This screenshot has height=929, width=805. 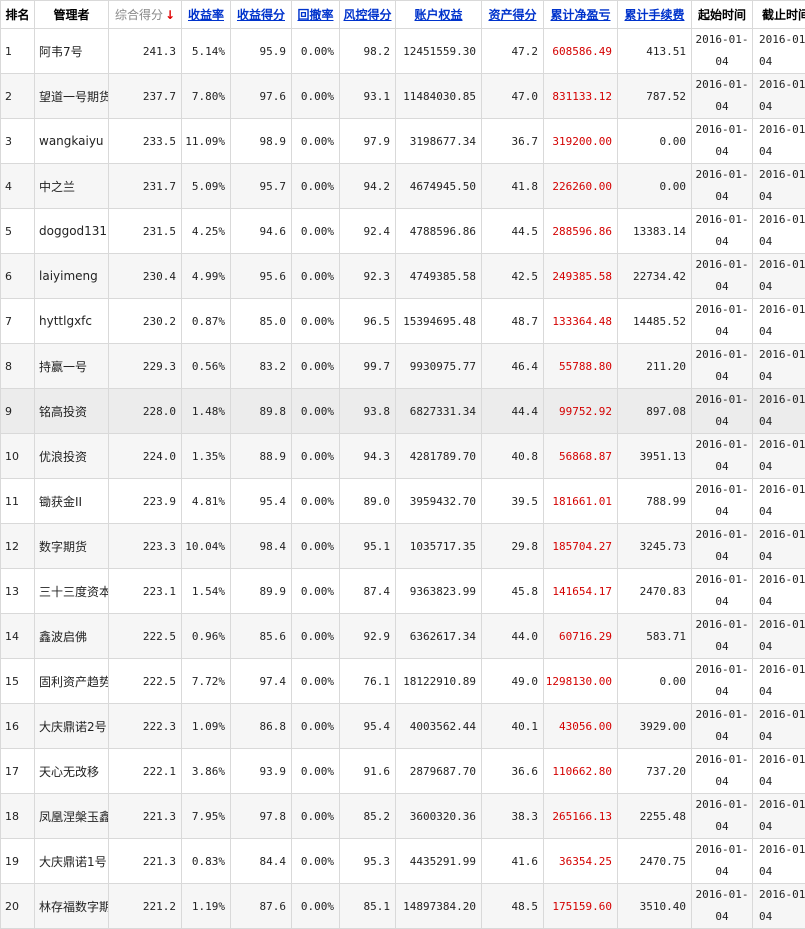 What do you see at coordinates (655, 816) in the screenshot?
I see `row-cum-fee: 2255.48` at bounding box center [655, 816].